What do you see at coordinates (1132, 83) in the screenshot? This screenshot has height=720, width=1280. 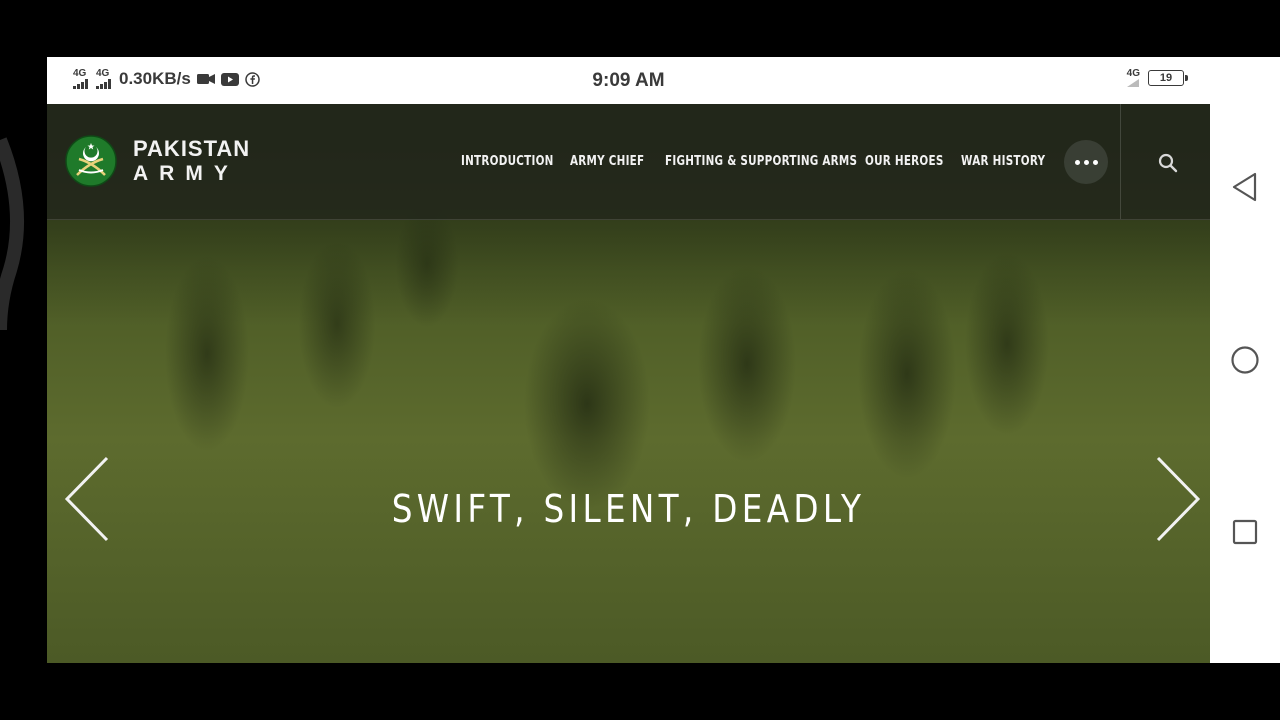 I see `signal-triangle-icon` at bounding box center [1132, 83].